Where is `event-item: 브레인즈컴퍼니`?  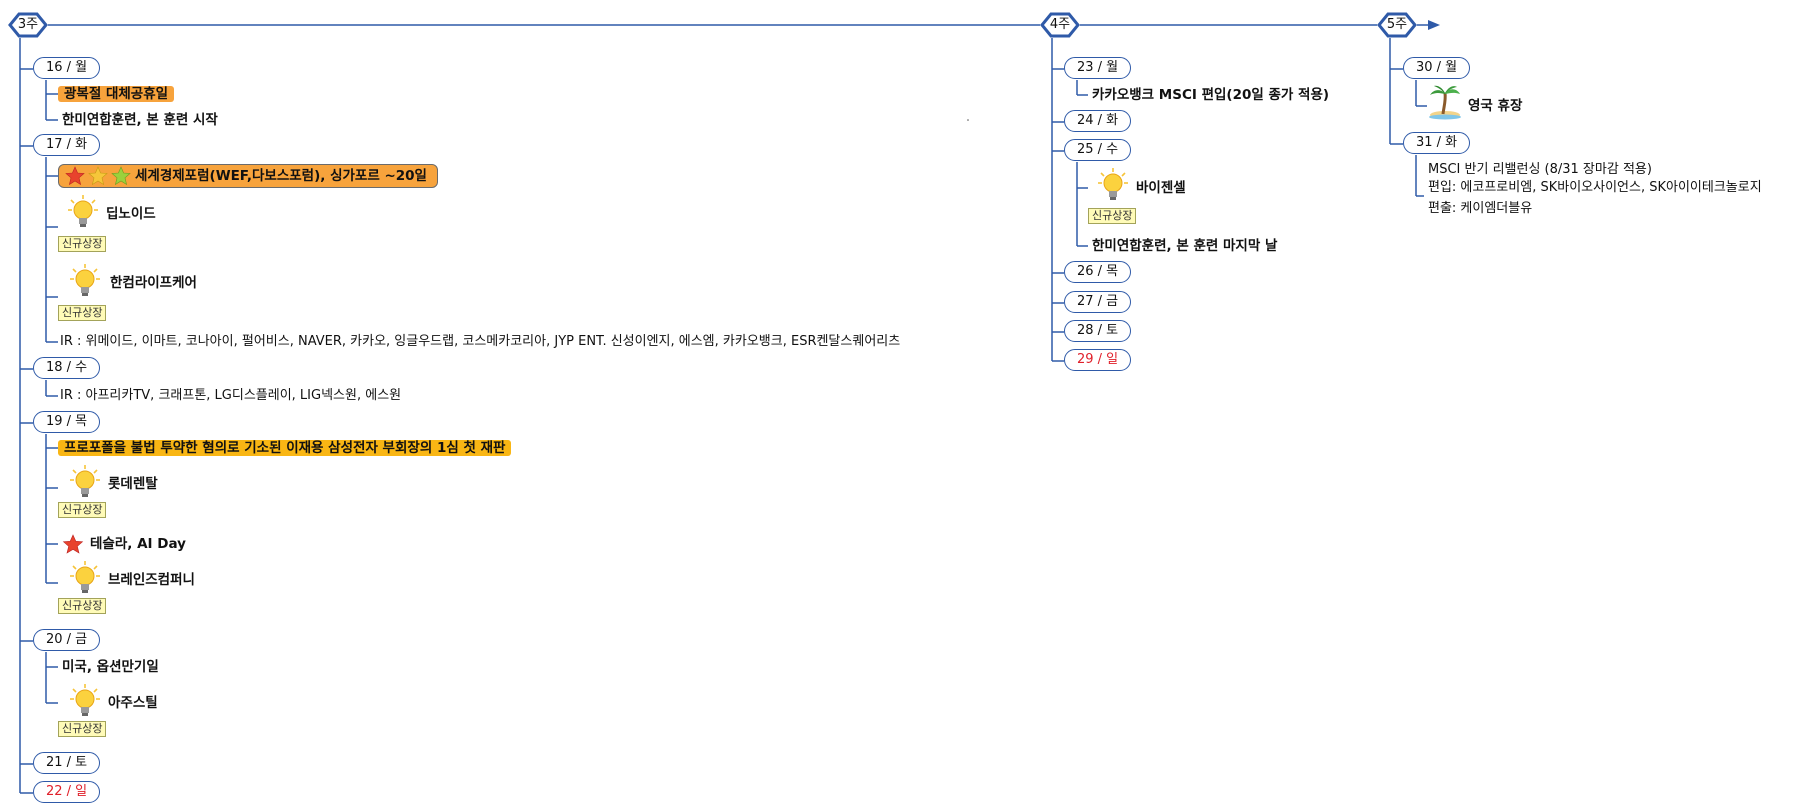
event-item: 브레인즈컴퍼니 is located at coordinates (151, 580).